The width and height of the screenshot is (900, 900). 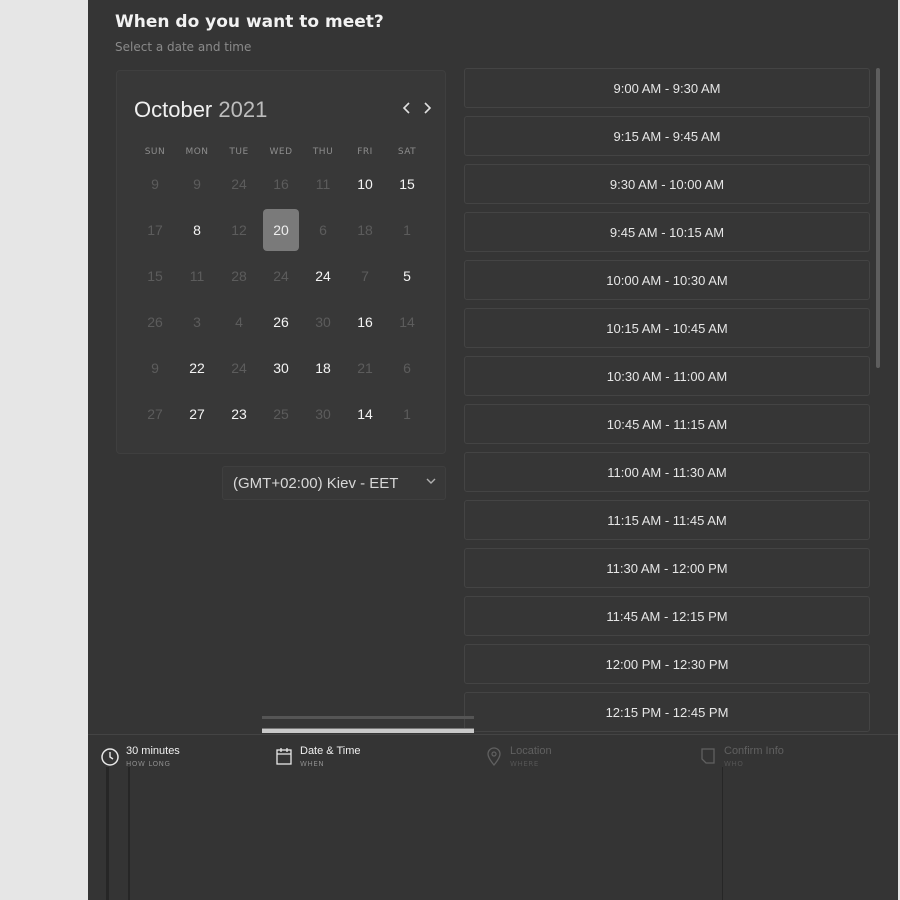 I want to click on calendar-day: 4, so click(x=239, y=322).